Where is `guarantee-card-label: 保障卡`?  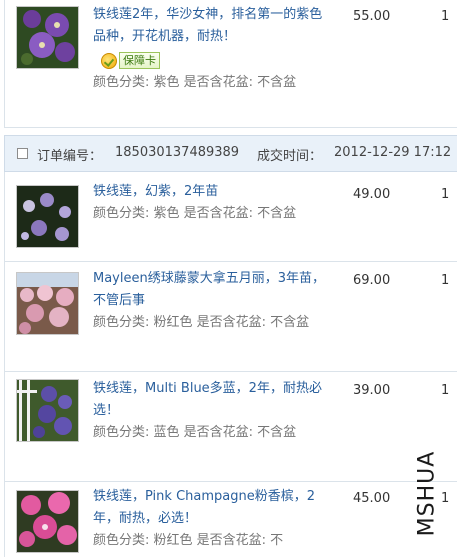 guarantee-card-label: 保障卡 is located at coordinates (139, 60).